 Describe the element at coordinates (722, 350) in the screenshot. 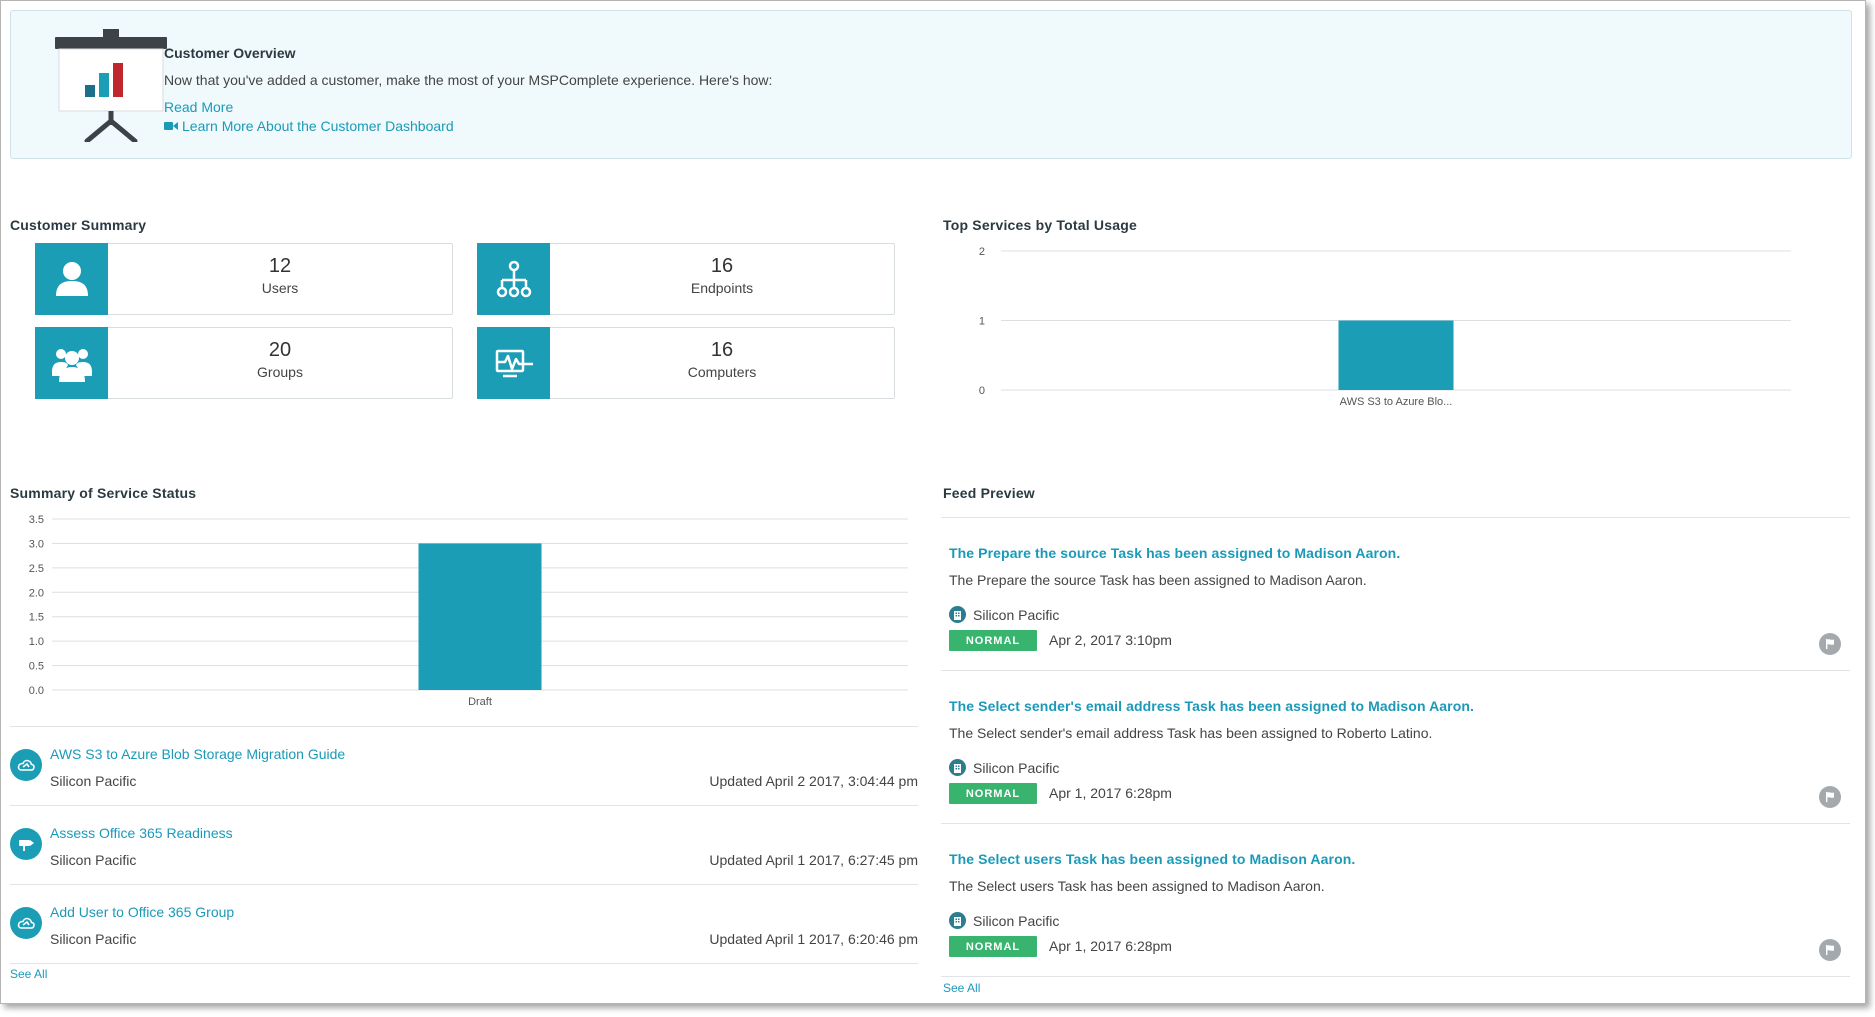

I see `computers-count: 16` at that location.